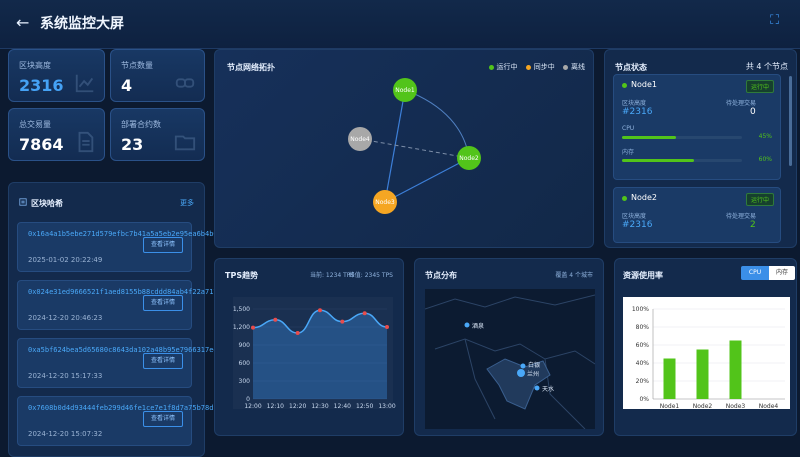  Describe the element at coordinates (65, 260) in the screenshot. I see `block-time: 2025-01-02 20:22:49` at that location.